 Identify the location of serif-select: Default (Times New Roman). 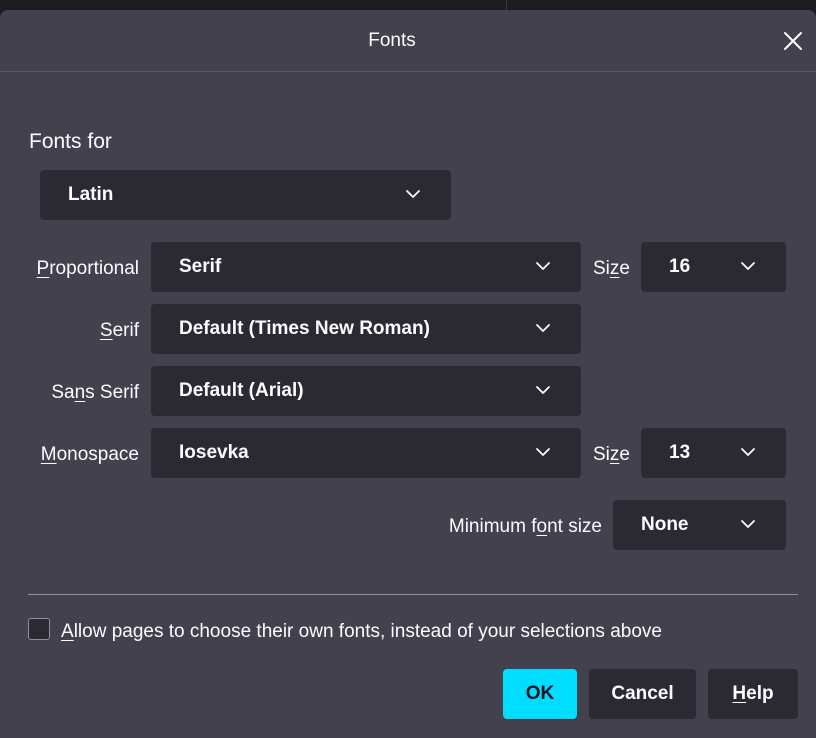
(366, 329).